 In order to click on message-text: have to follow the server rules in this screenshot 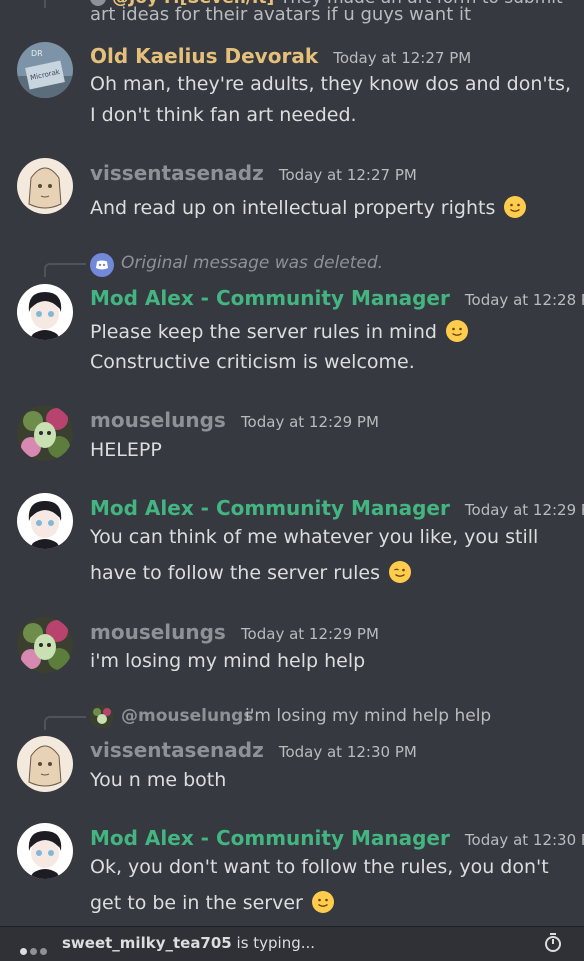, I will do `click(251, 572)`.